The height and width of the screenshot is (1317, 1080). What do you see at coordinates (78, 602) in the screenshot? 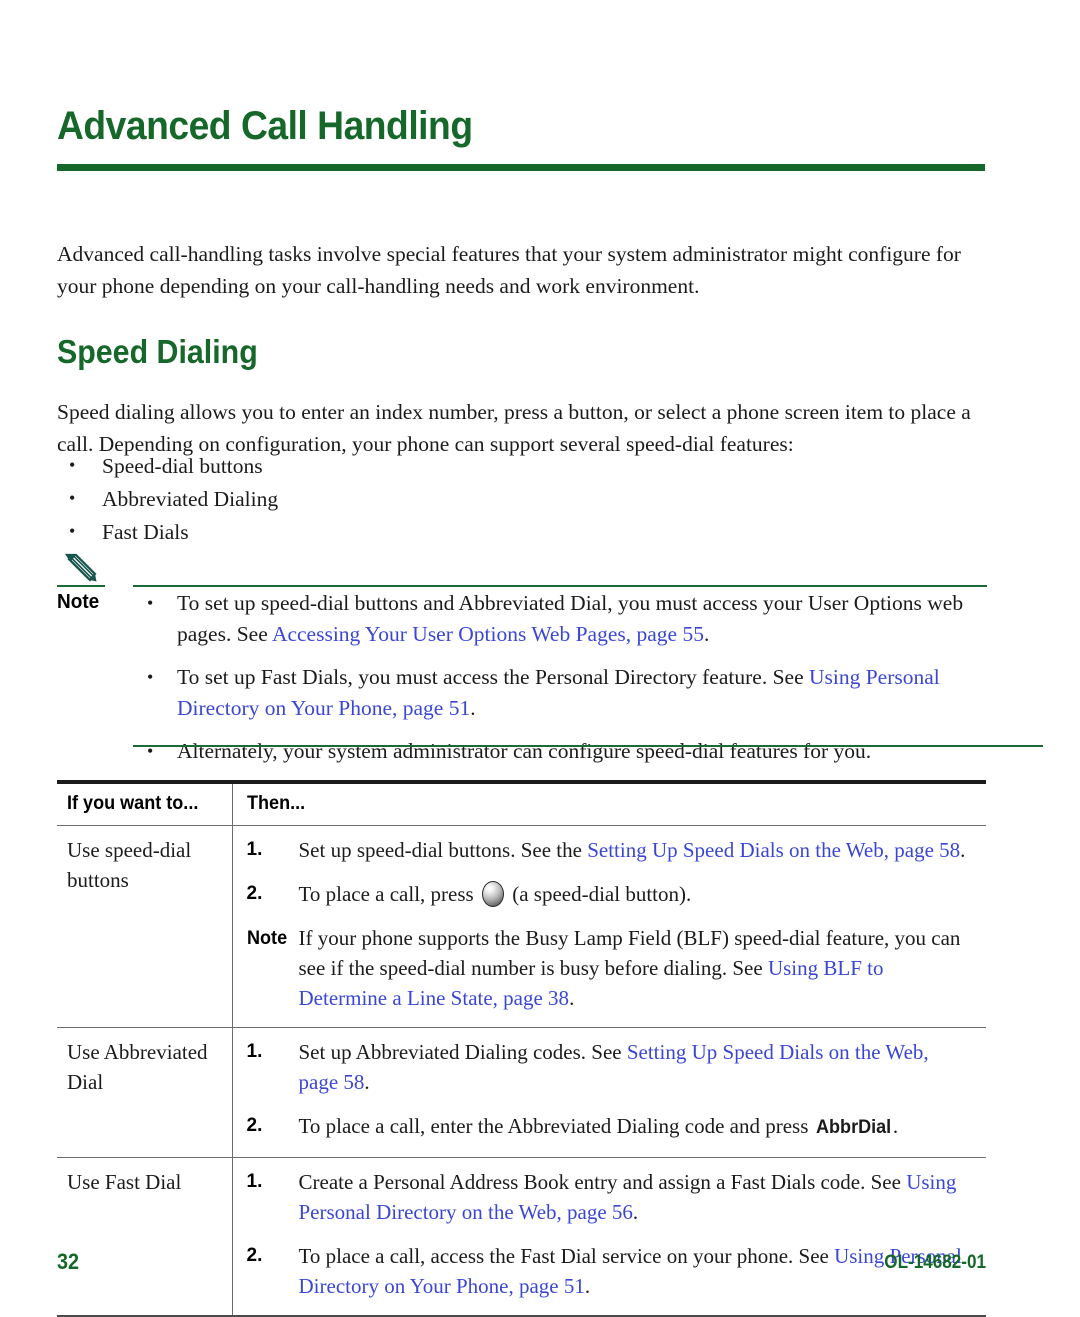
I see `note-label: Note` at bounding box center [78, 602].